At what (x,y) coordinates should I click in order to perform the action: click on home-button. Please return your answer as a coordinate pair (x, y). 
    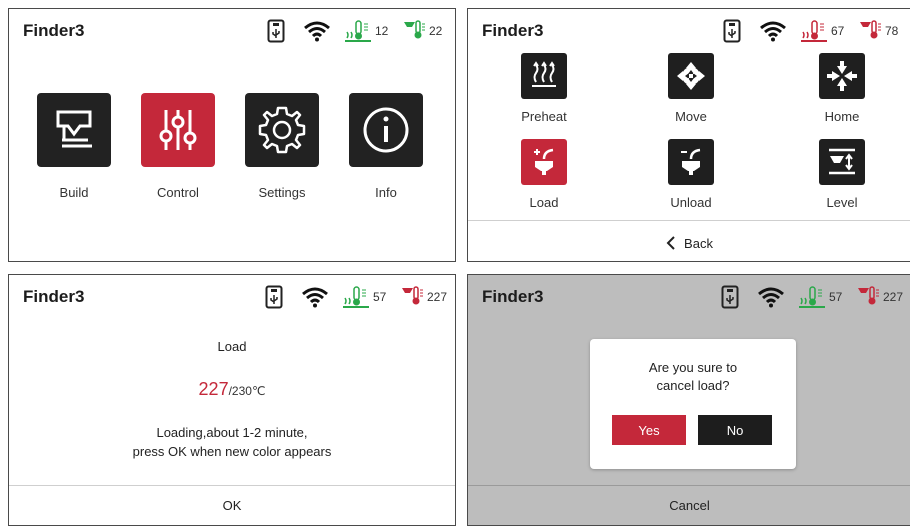
    Looking at the image, I should click on (842, 76).